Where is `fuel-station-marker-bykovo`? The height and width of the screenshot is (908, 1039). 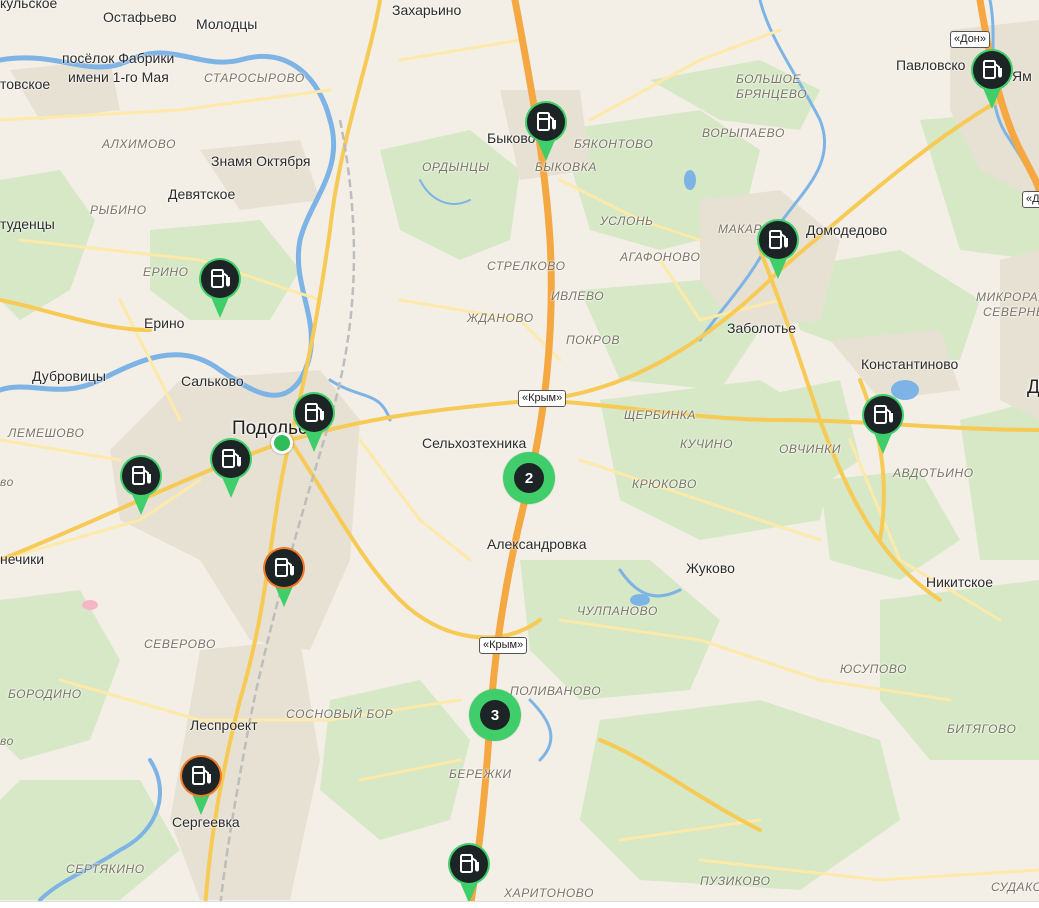
fuel-station-marker-bykovo is located at coordinates (546, 131).